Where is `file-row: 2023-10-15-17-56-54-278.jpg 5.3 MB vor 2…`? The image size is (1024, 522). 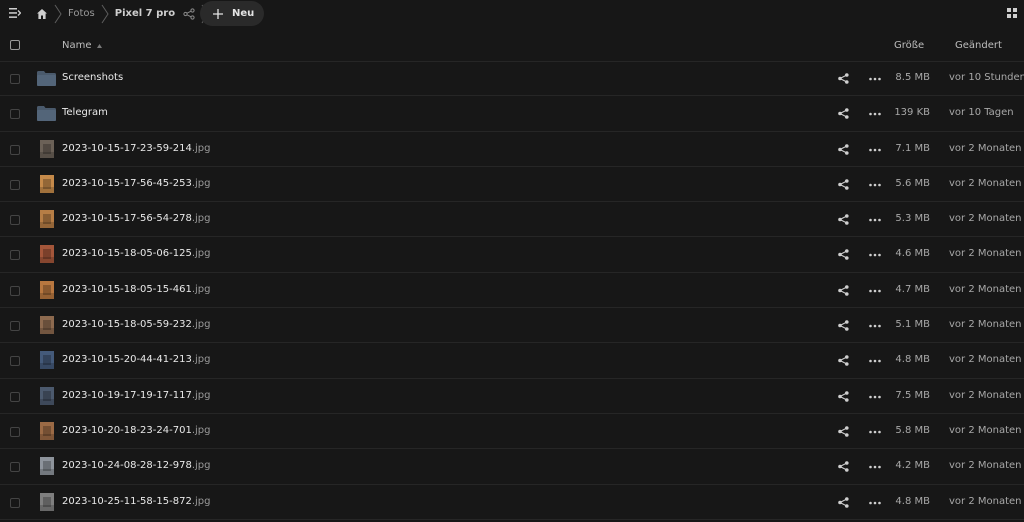
file-row: 2023-10-15-17-56-54-278.jpg 5.3 MB vor 2… is located at coordinates (512, 220).